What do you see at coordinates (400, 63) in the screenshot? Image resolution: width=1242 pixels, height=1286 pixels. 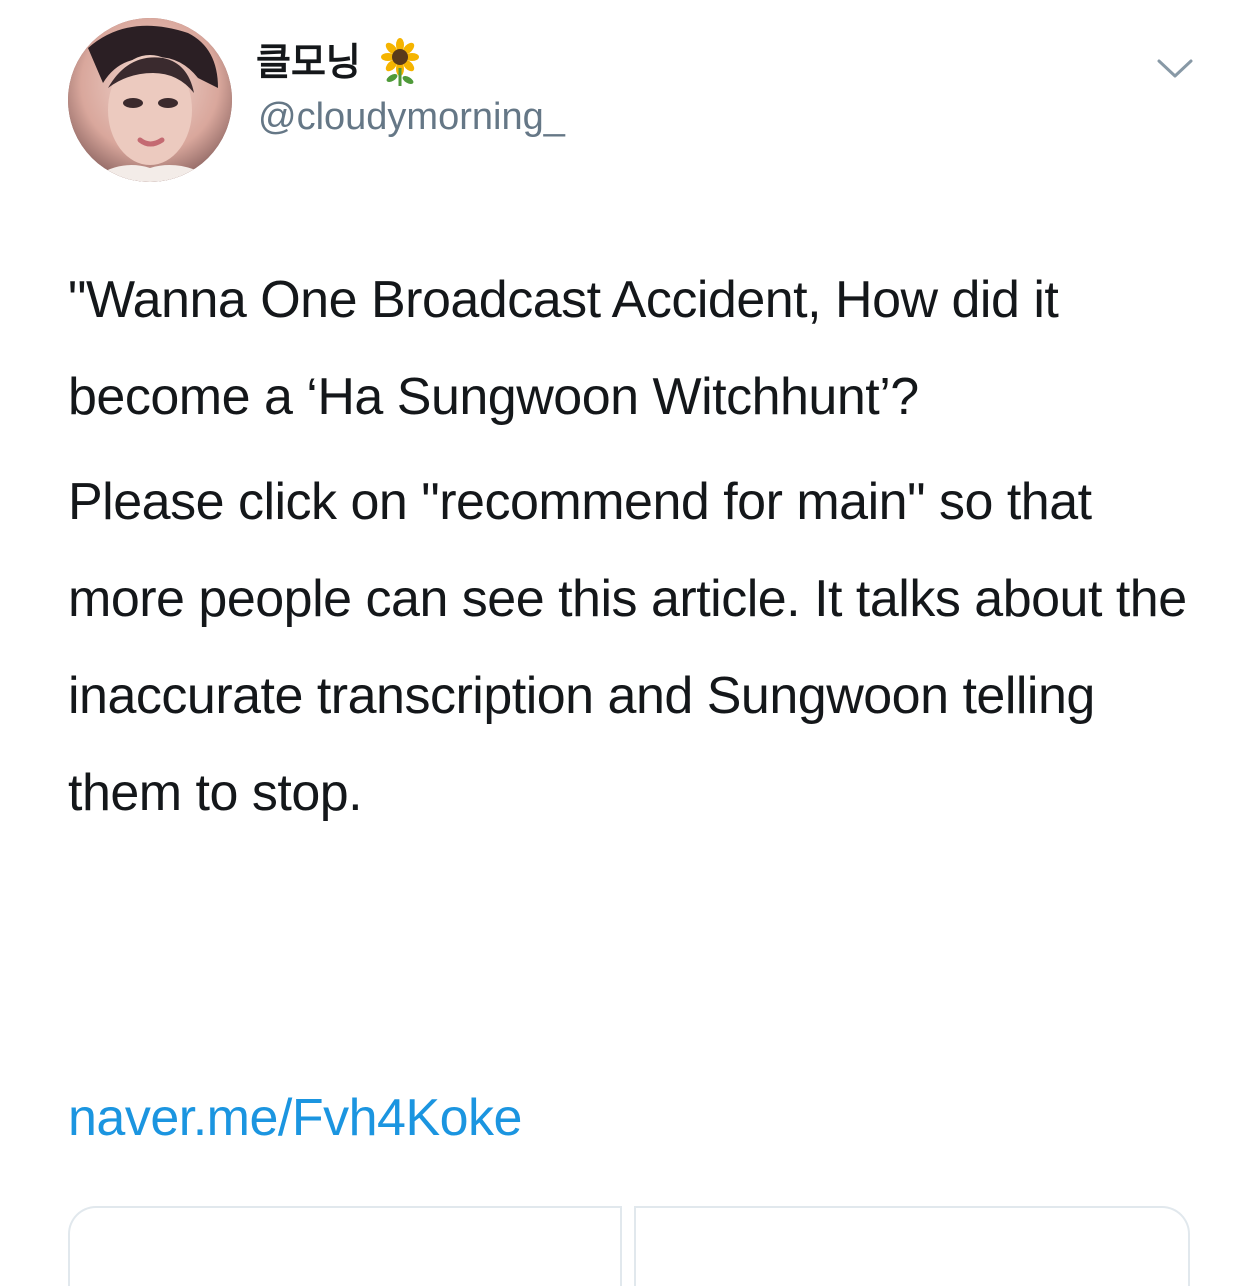 I see `sunflower-icon` at bounding box center [400, 63].